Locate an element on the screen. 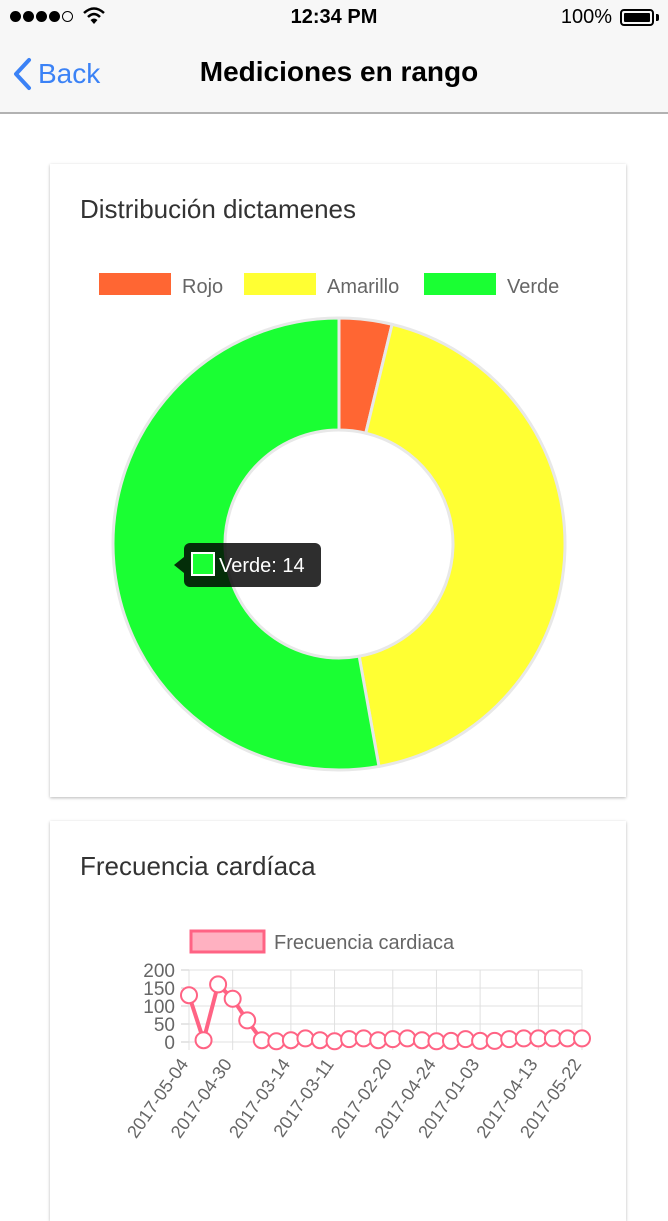 This screenshot has height=1221, width=668. battery-icon is located at coordinates (637, 17).